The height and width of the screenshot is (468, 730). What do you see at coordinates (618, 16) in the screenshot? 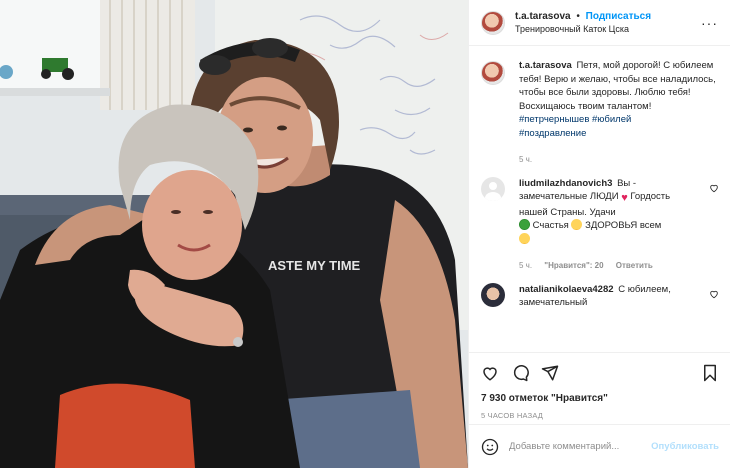
I see `follow-button: Подписаться` at bounding box center [618, 16].